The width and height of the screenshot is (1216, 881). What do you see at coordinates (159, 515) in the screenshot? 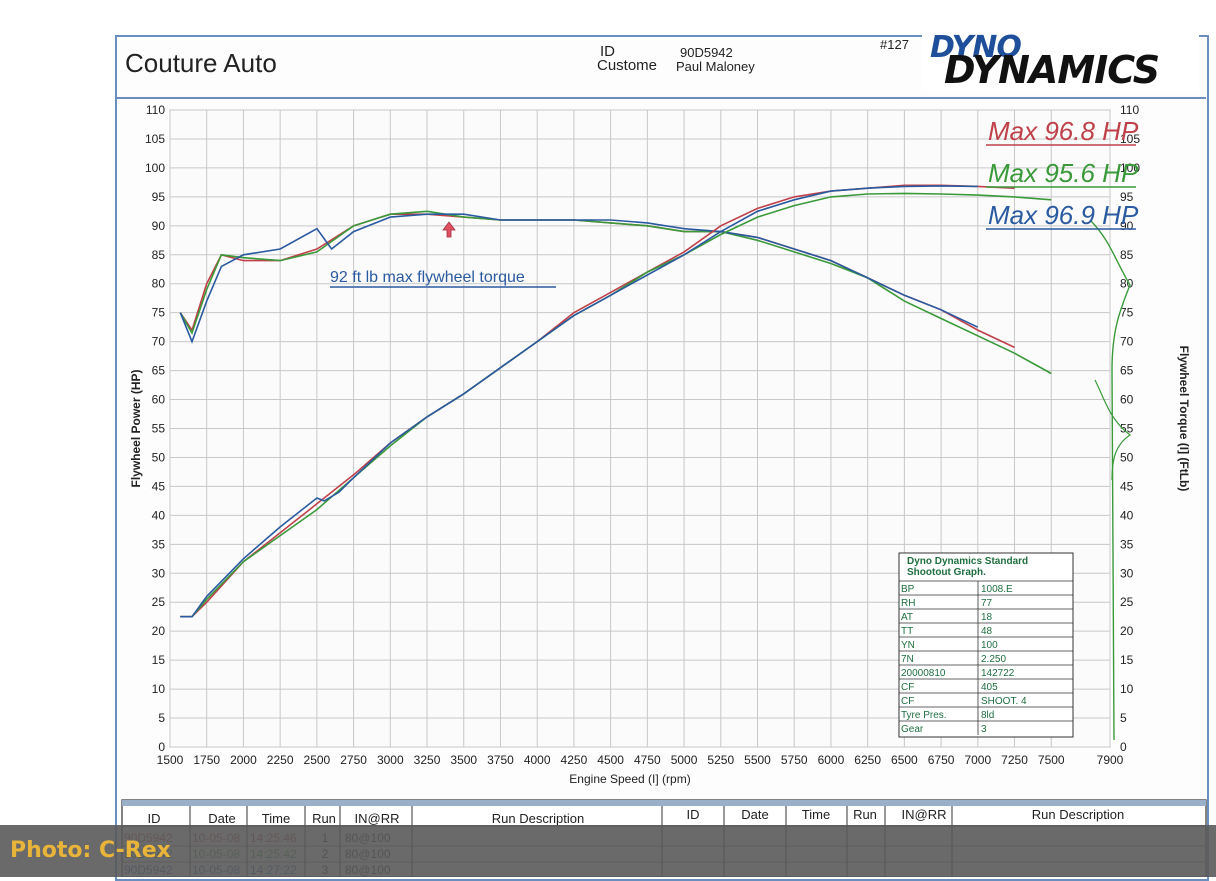
I see `y-tick-label-left: 40` at bounding box center [159, 515].